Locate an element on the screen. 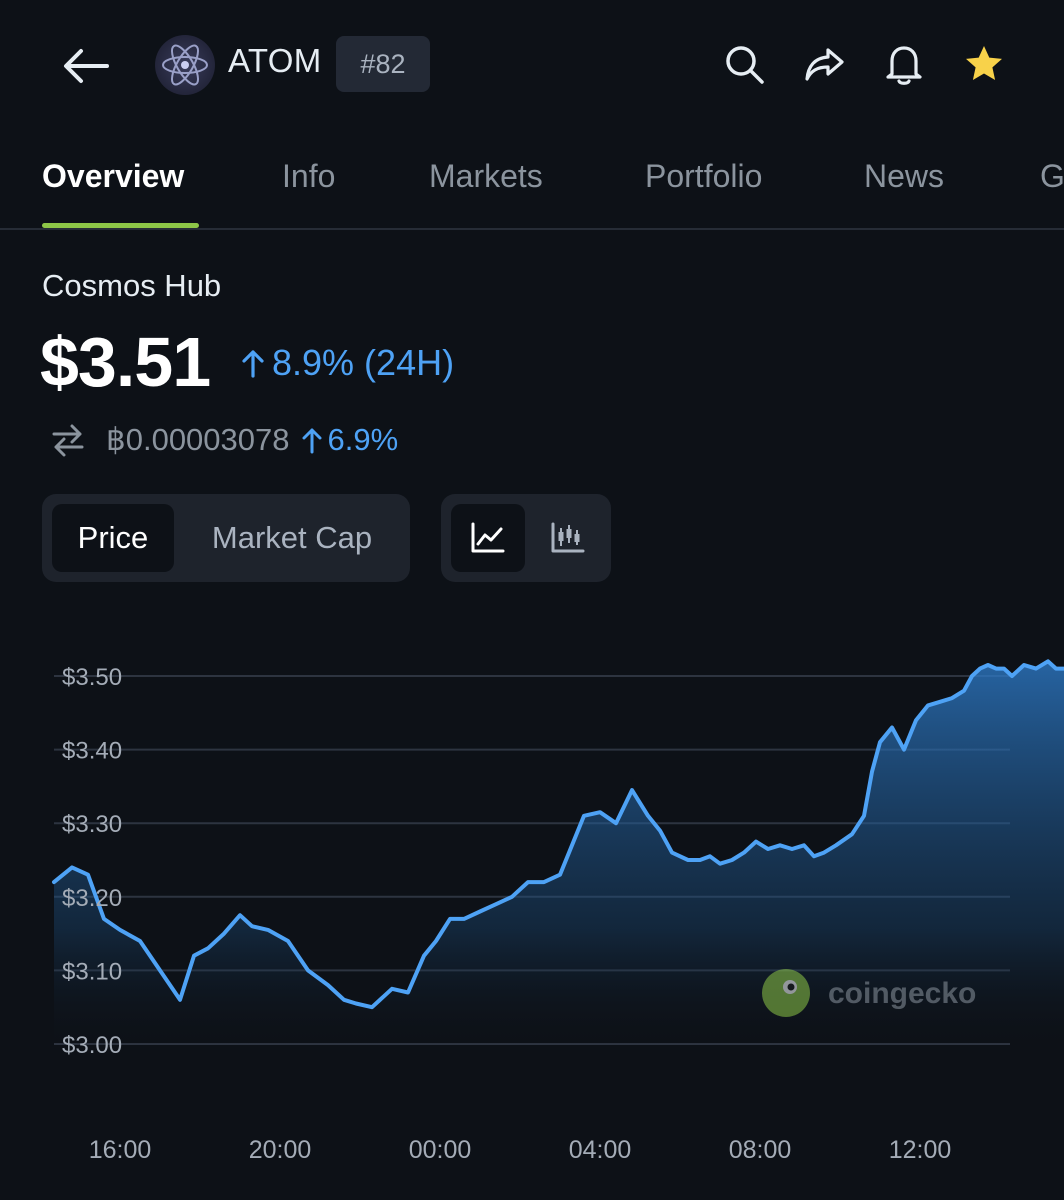 The image size is (1064, 1200). coin-symbol: ATOM is located at coordinates (275, 60).